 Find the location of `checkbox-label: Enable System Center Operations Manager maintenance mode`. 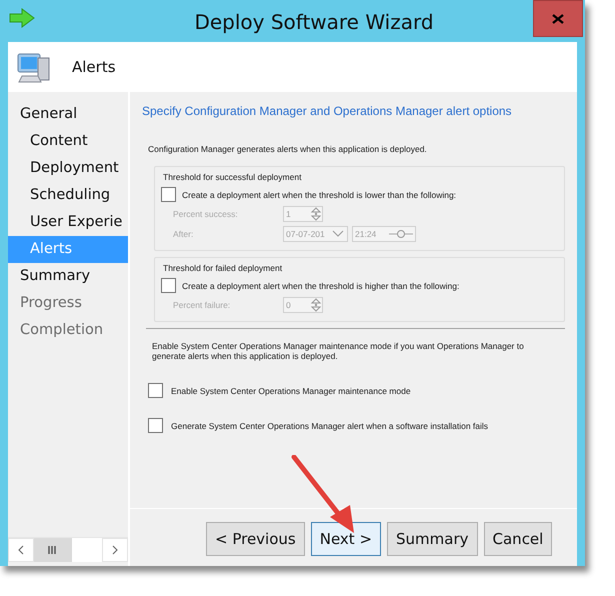

checkbox-label: Enable System Center Operations Manager maintenance mode is located at coordinates (291, 391).